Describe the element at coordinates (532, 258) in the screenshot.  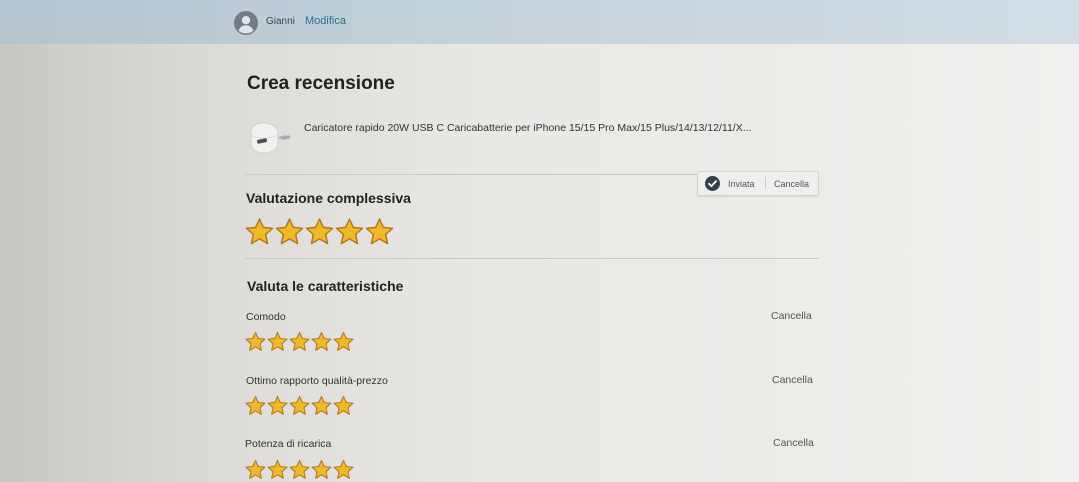
I see `divider` at that location.